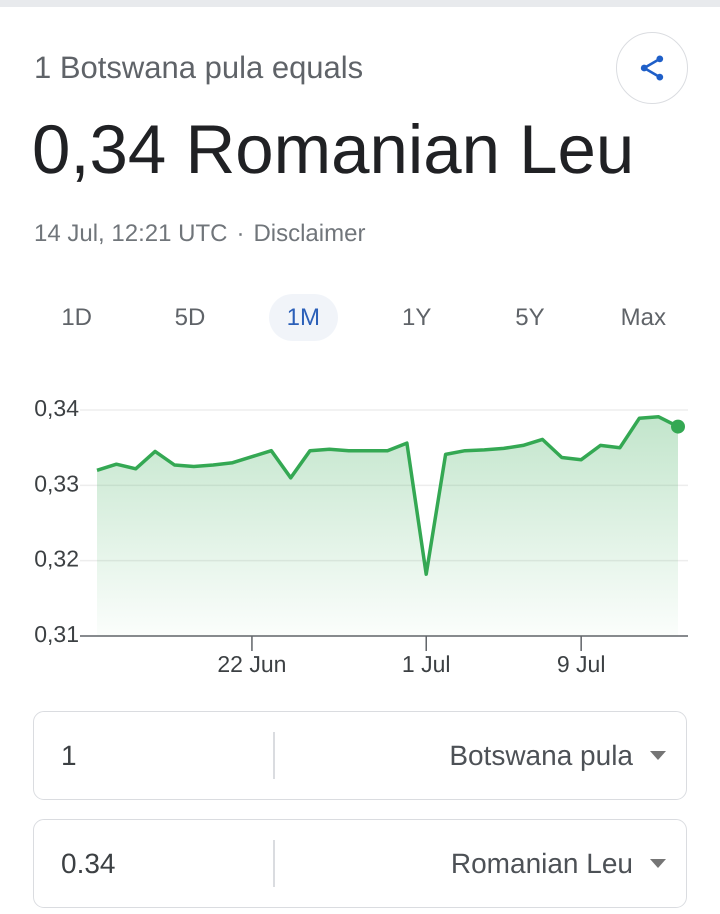 The image size is (720, 914). Describe the element at coordinates (480, 863) in the screenshot. I see `currency-select: Romanian Leu` at that location.